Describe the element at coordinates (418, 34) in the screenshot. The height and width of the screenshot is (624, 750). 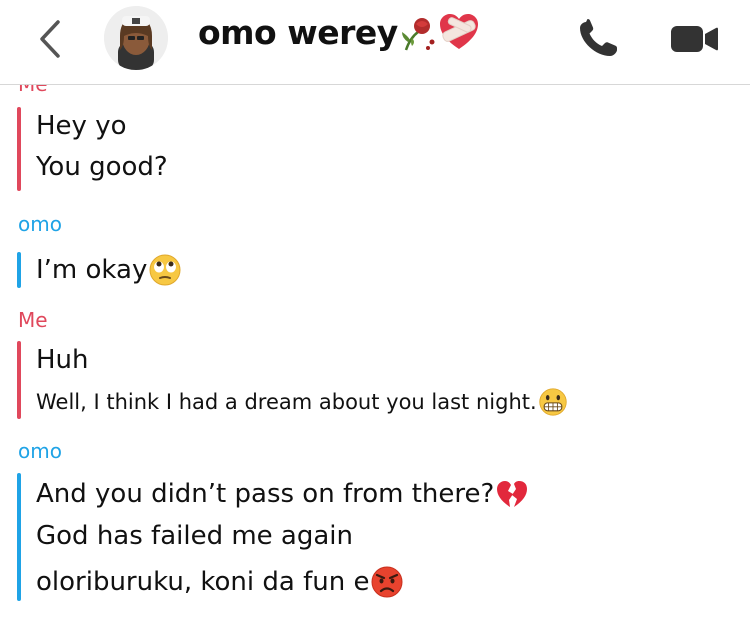
I see `wilted-rose-icon` at that location.